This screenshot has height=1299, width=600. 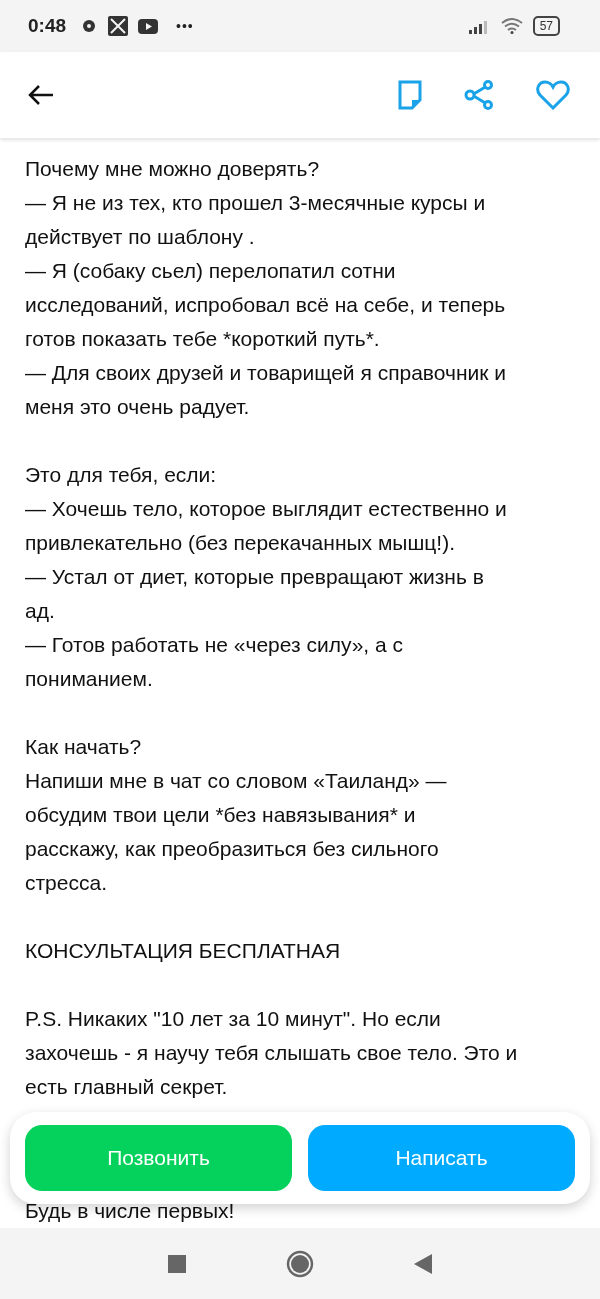 What do you see at coordinates (83, 747) in the screenshot?
I see `text-line: Как начать?` at bounding box center [83, 747].